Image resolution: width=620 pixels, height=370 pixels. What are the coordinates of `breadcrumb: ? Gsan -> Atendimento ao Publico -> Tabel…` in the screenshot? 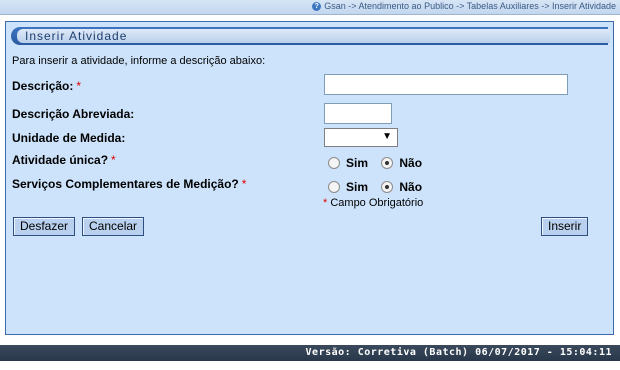 It's located at (464, 6).